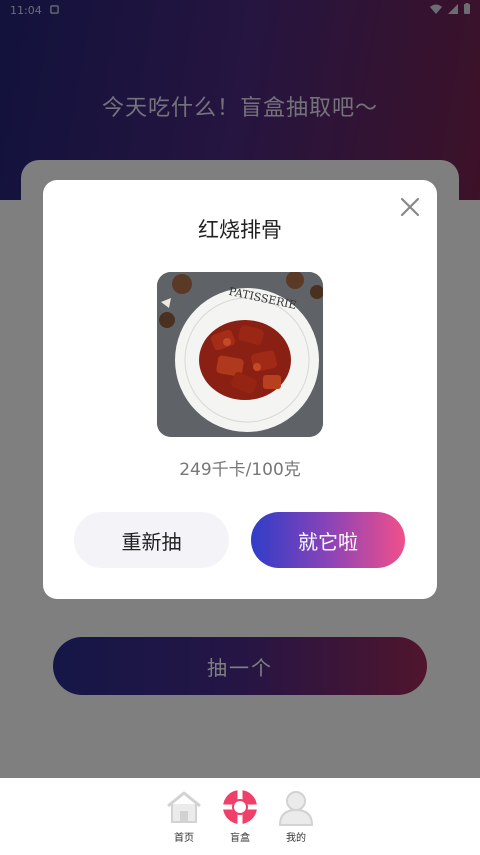 This screenshot has height=855, width=480. Describe the element at coordinates (240, 470) in the screenshot. I see `calories-text: 249千卡/100克` at that location.